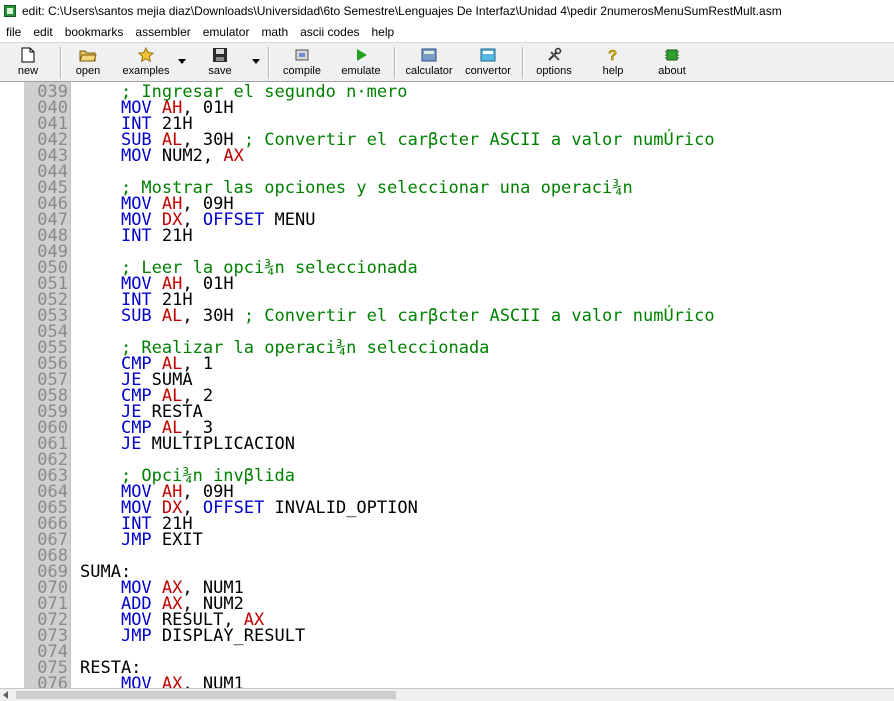  Describe the element at coordinates (52, 681) in the screenshot. I see `line-number: 076` at that location.